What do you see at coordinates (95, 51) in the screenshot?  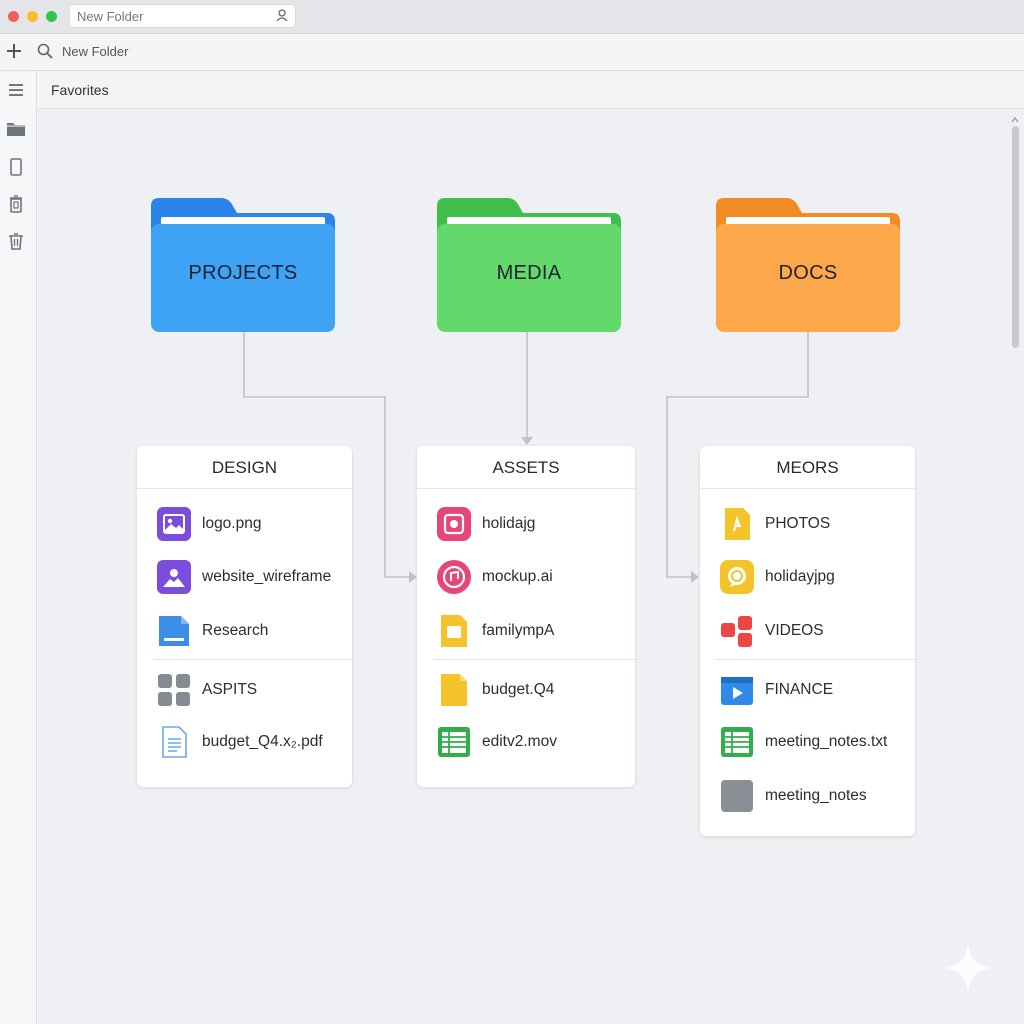 I see `search-label: New Folder` at bounding box center [95, 51].